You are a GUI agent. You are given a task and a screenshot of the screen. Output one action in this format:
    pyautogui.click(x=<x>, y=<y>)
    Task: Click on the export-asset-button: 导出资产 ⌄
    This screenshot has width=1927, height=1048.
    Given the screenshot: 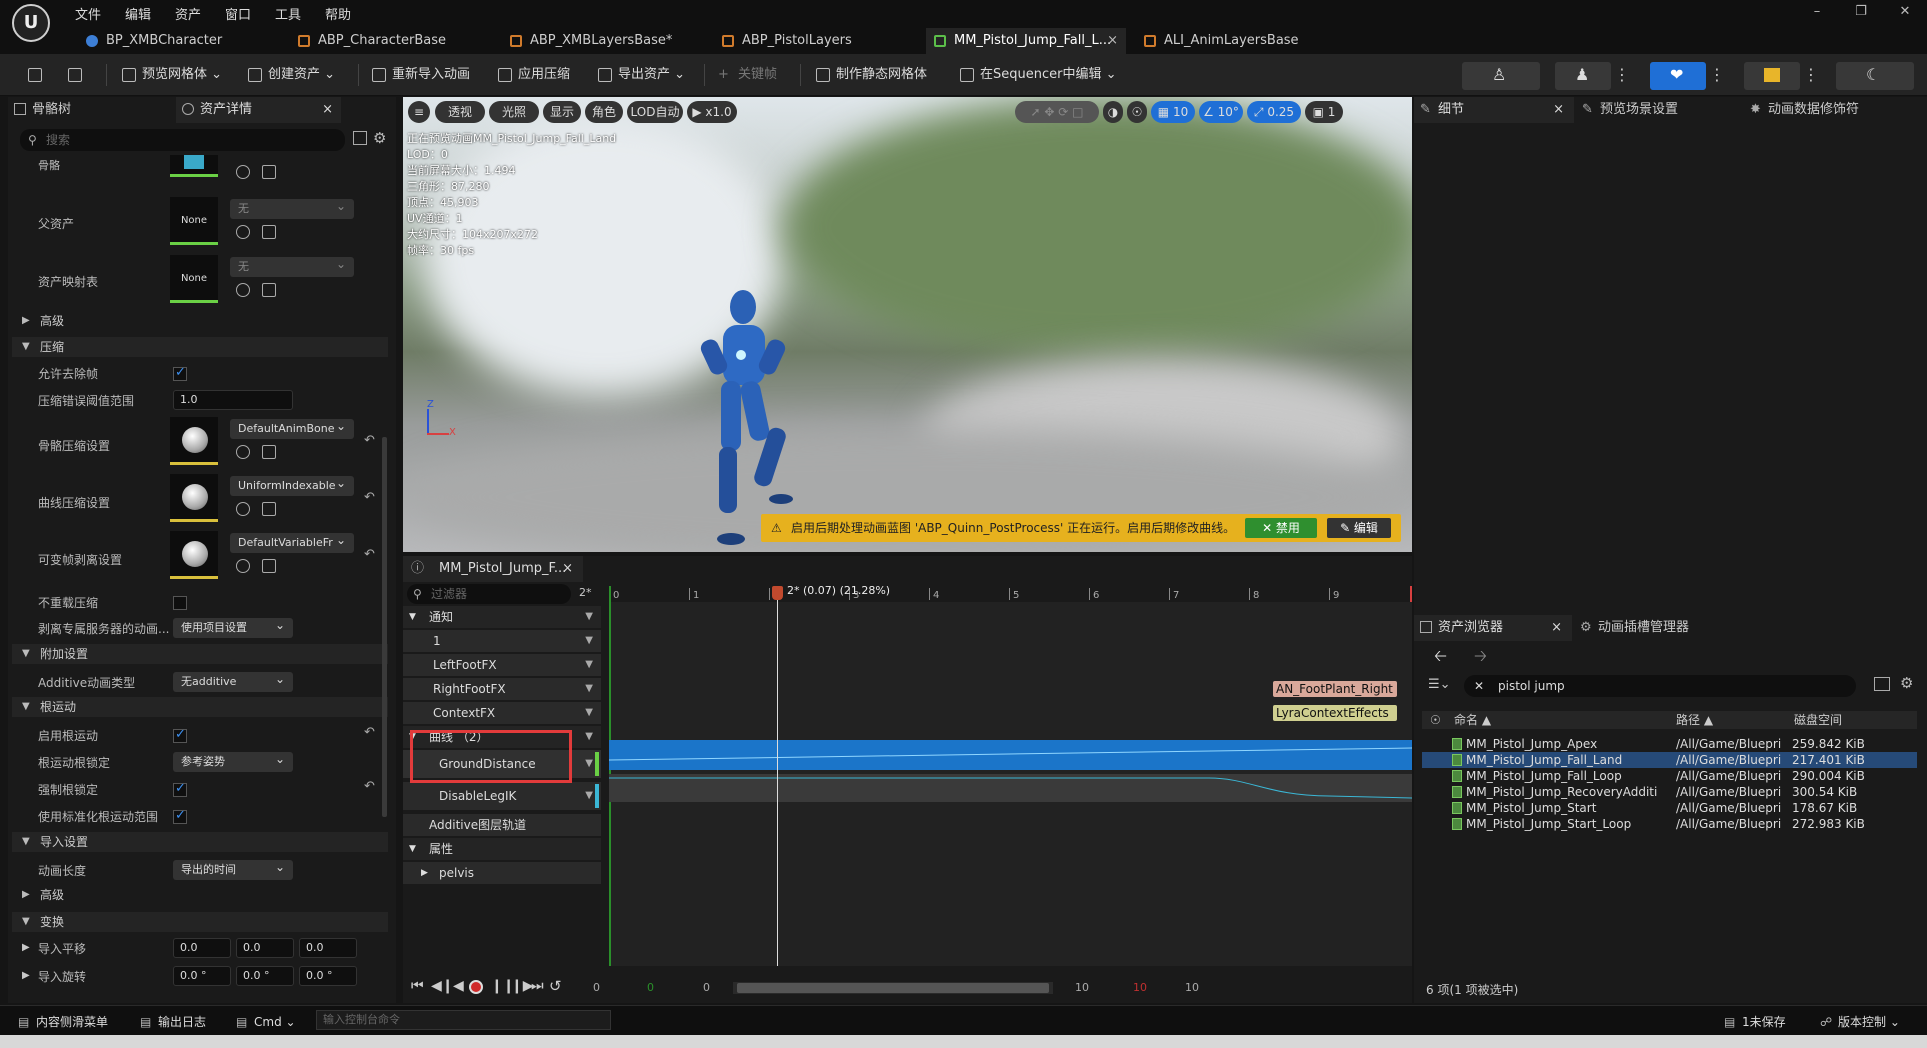 What is the action you would take?
    pyautogui.click(x=639, y=75)
    